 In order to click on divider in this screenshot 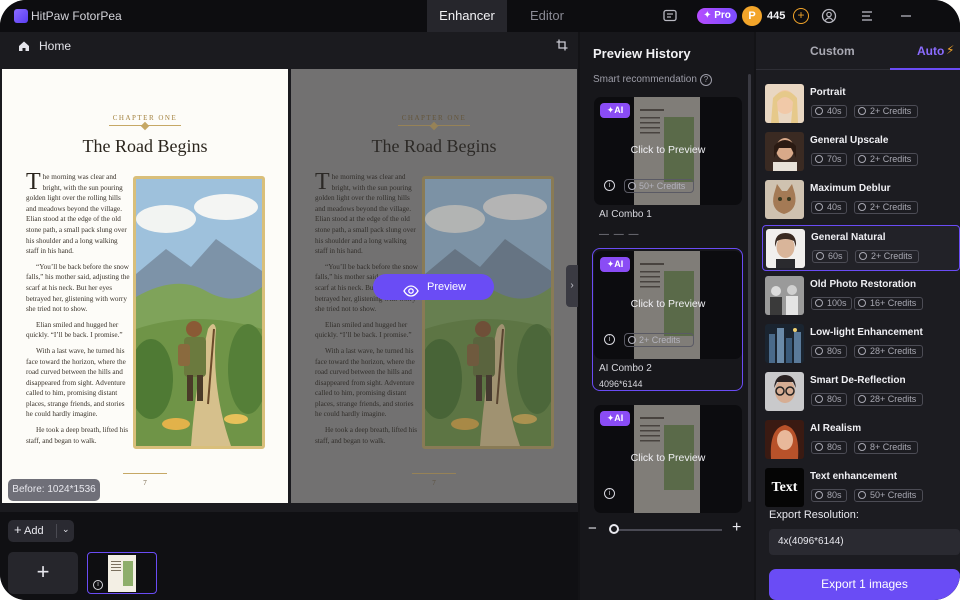, I will do `click(56, 531)`.